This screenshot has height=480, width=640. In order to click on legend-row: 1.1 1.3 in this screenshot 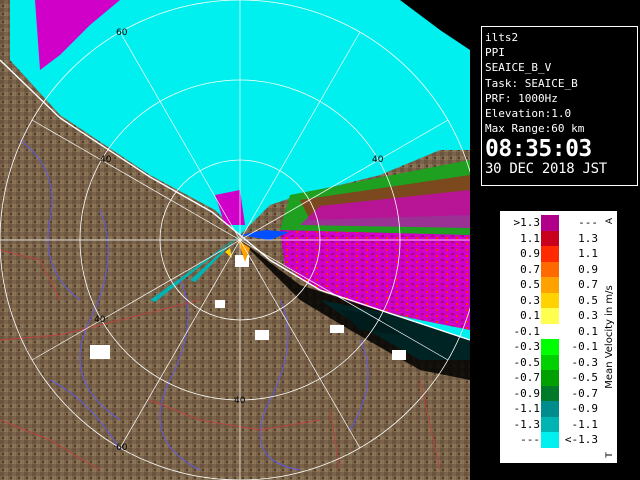, I will do `click(550, 238)`.